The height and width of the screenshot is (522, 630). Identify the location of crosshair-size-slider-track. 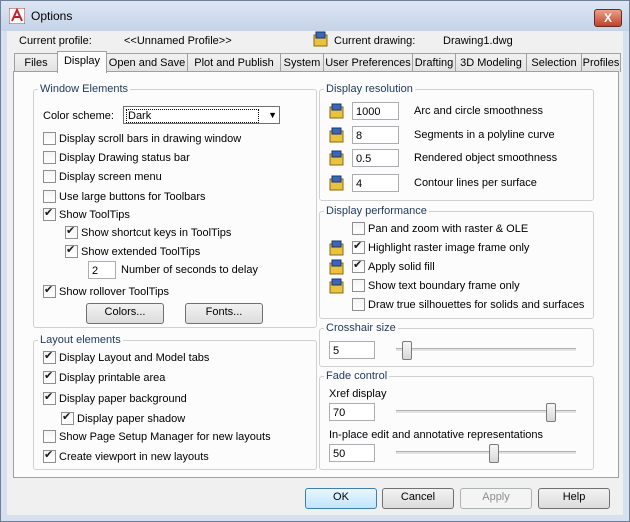
(486, 350).